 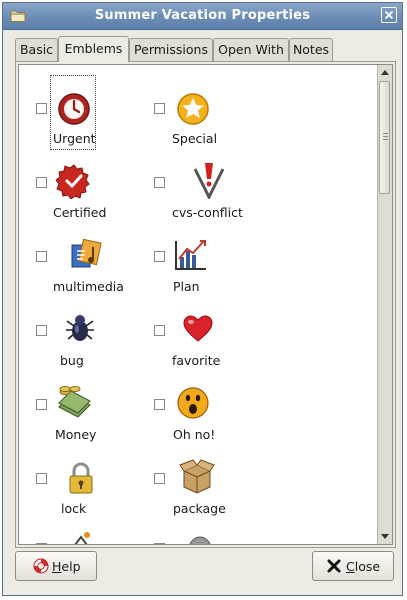 What do you see at coordinates (384, 304) in the screenshot?
I see `vertical-scrollbar` at bounding box center [384, 304].